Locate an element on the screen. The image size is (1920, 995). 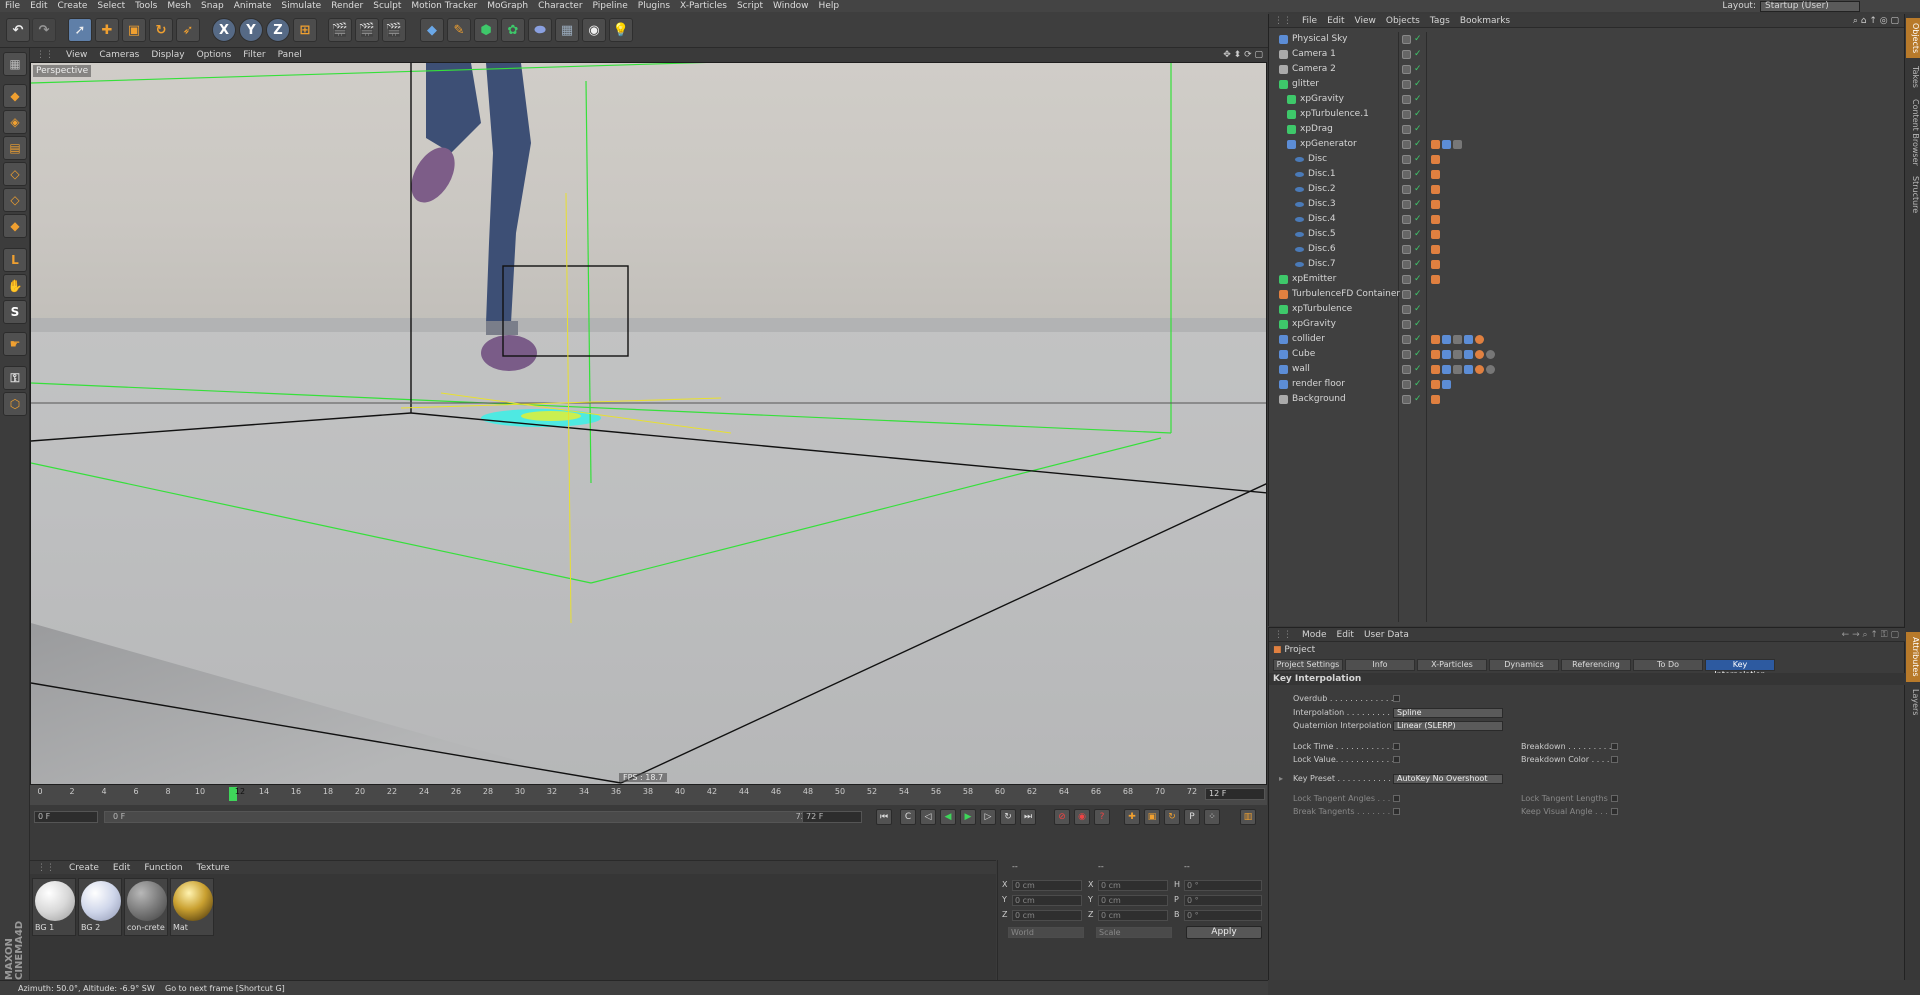
tab-attributes: Attributes is located at coordinates (1913, 657).